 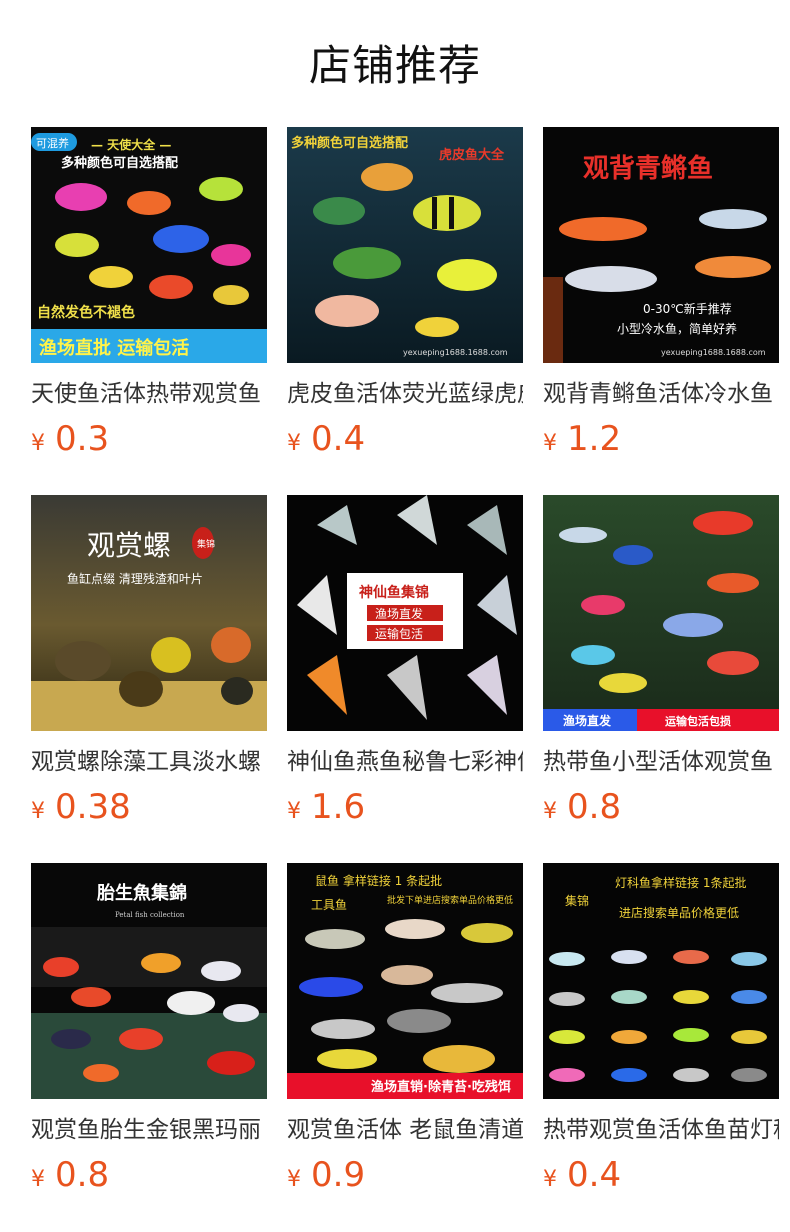 What do you see at coordinates (405, 394) in the screenshot?
I see `product-name: 虎皮鱼活体荧光蓝绿虎皮` at bounding box center [405, 394].